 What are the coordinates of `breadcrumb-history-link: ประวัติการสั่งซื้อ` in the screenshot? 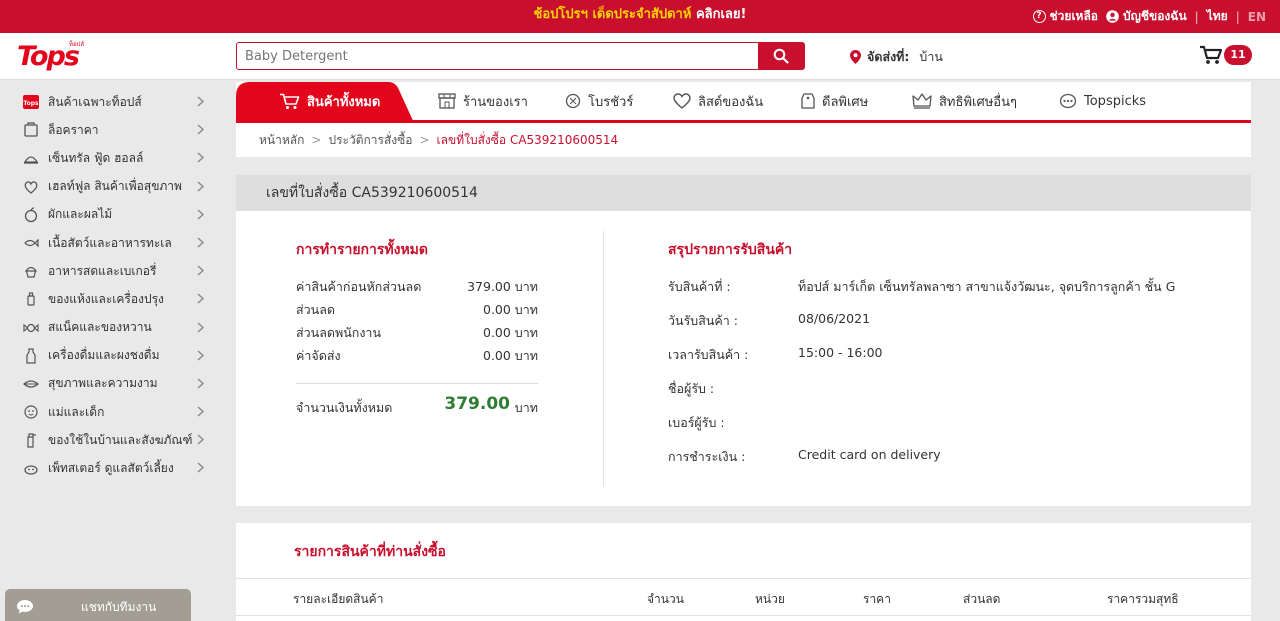 It's located at (370, 140).